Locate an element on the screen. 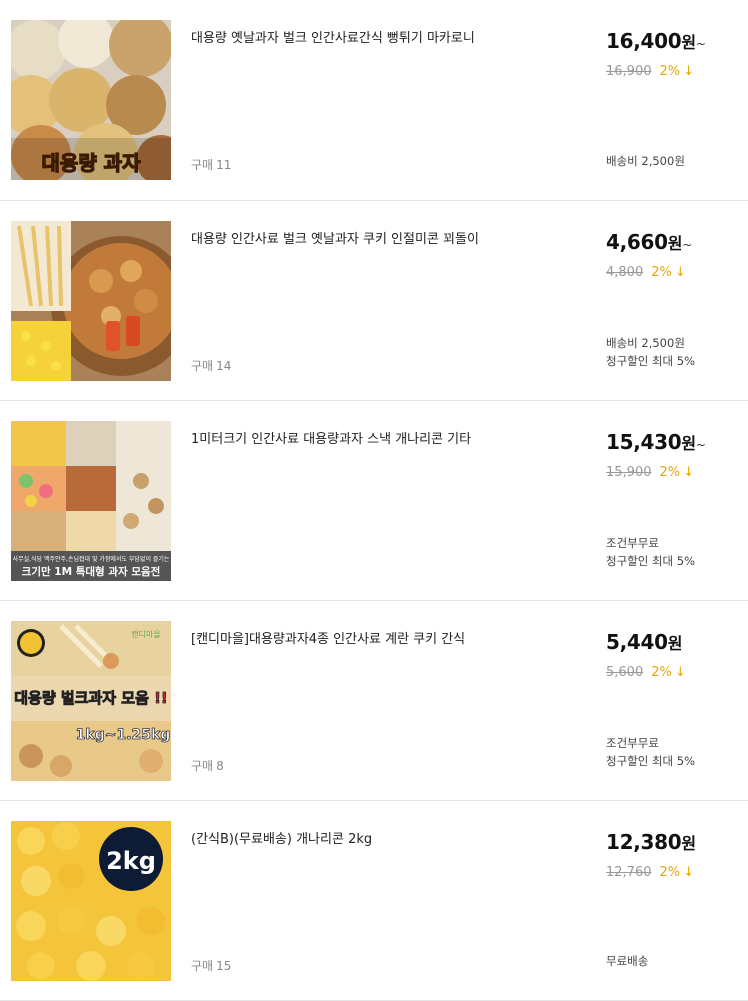  purchase-count: 구매 14 is located at coordinates (211, 365).